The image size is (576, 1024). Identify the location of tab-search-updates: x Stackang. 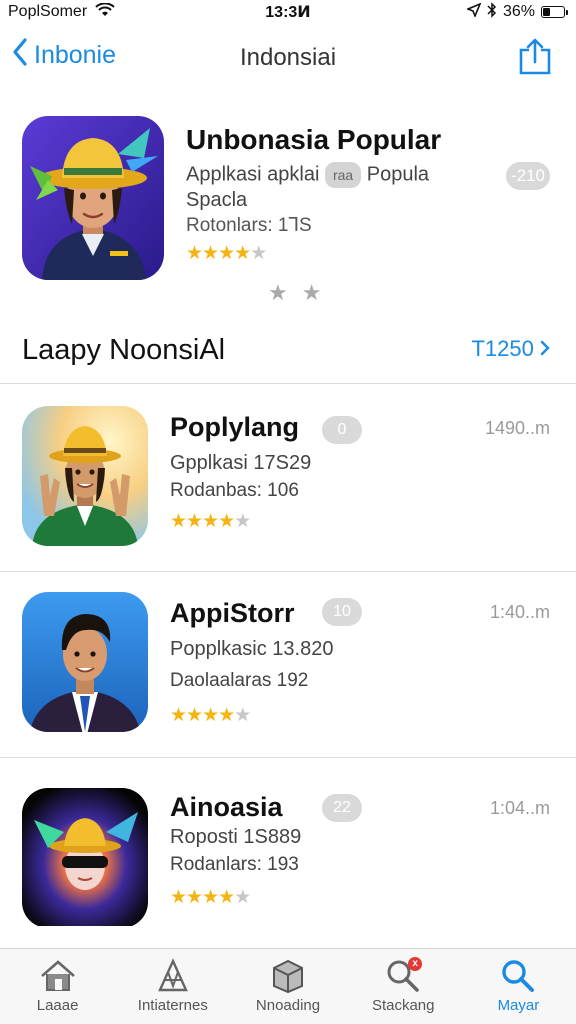
(403, 986).